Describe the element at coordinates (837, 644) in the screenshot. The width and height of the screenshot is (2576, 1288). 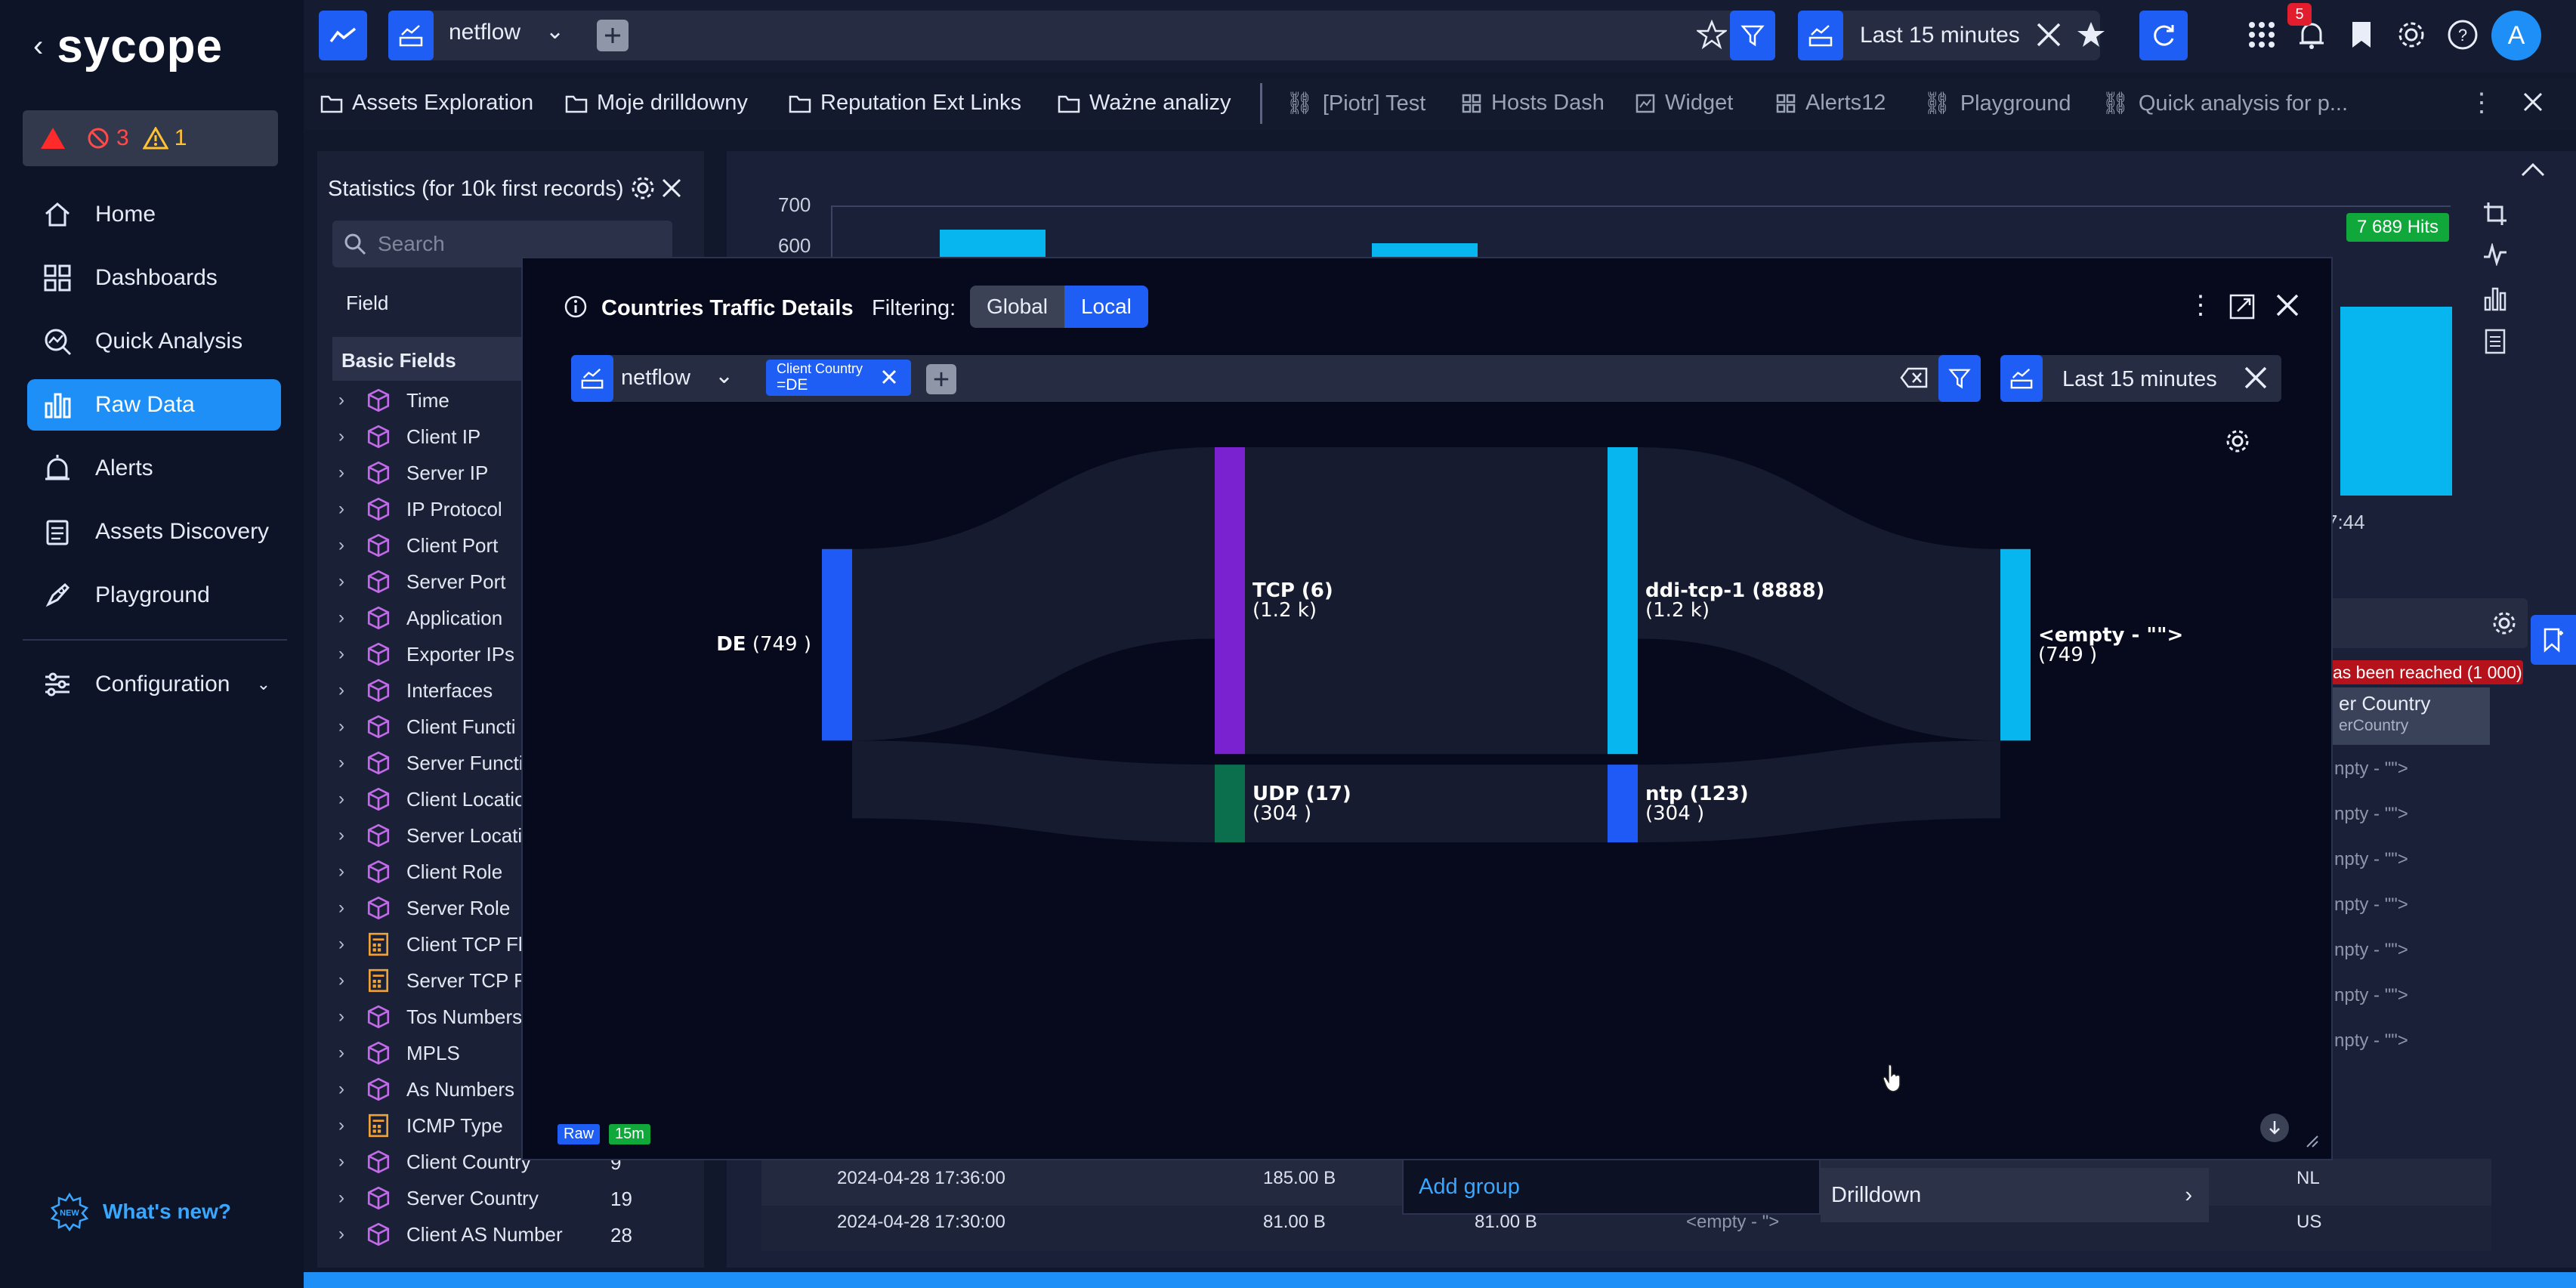
I see `sankey-node-DE` at that location.